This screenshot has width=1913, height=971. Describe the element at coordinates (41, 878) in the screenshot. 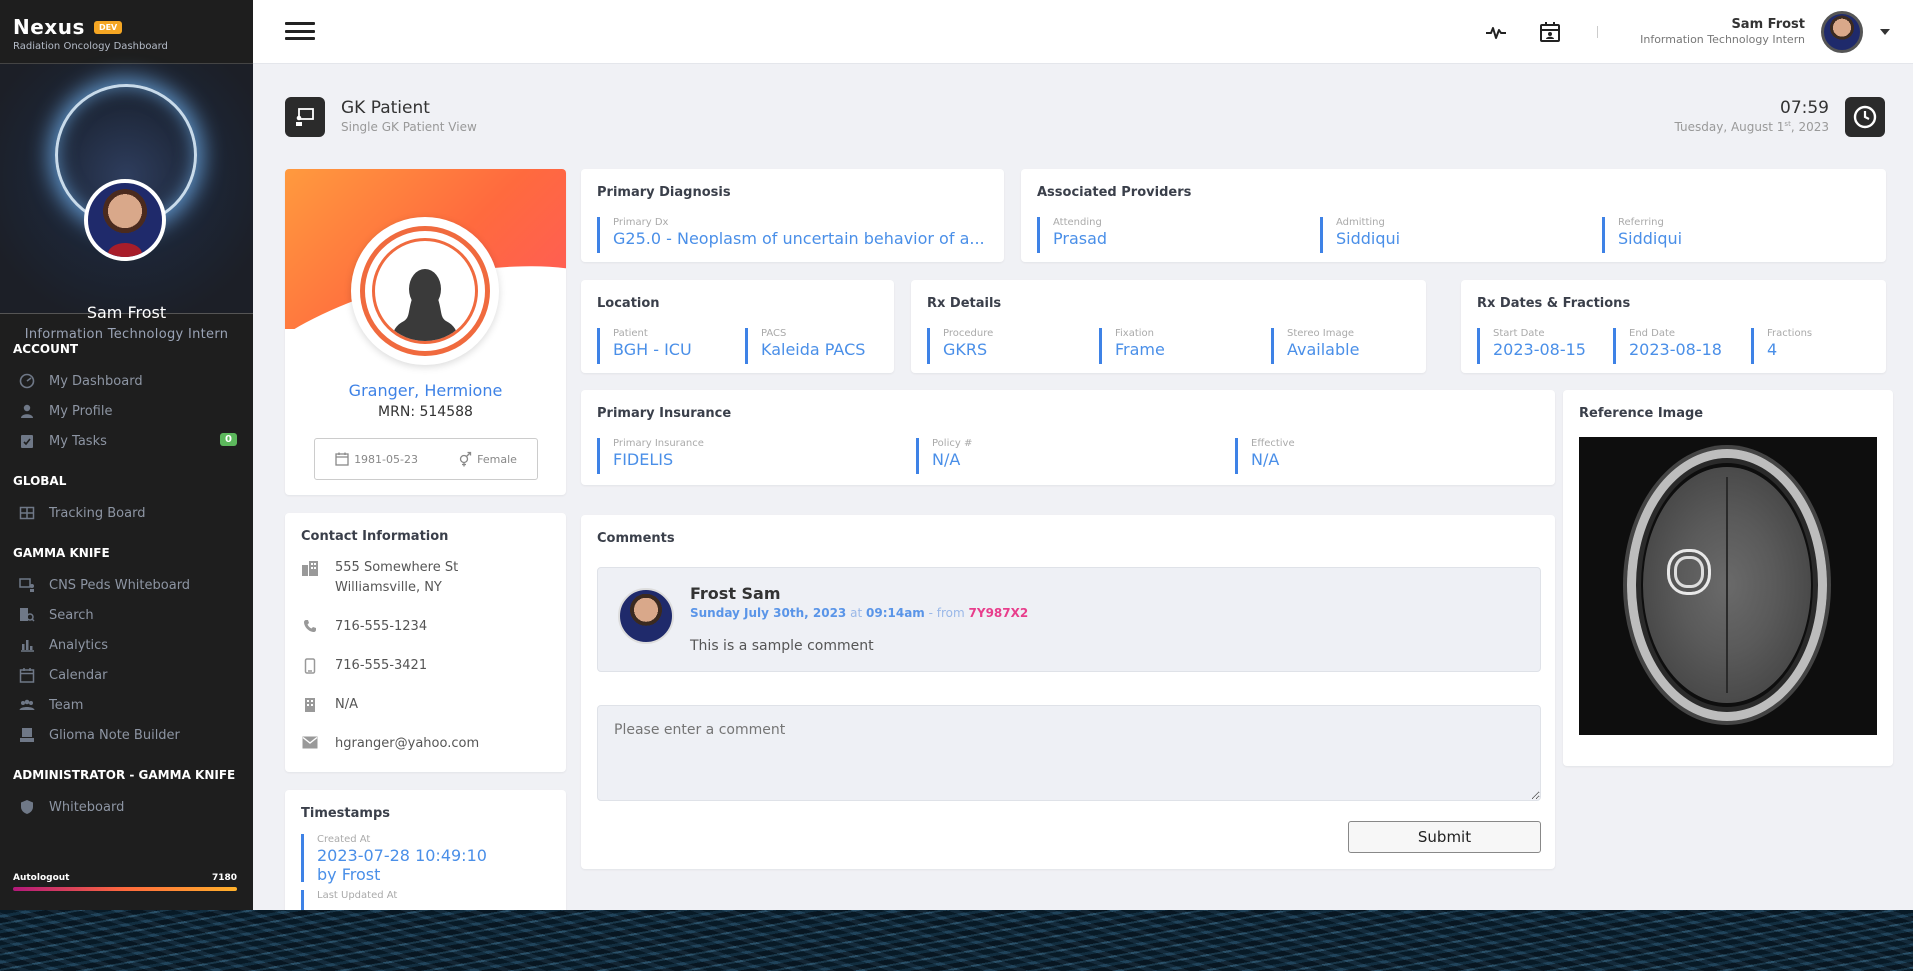

I see `autologout-label: Autologout` at that location.